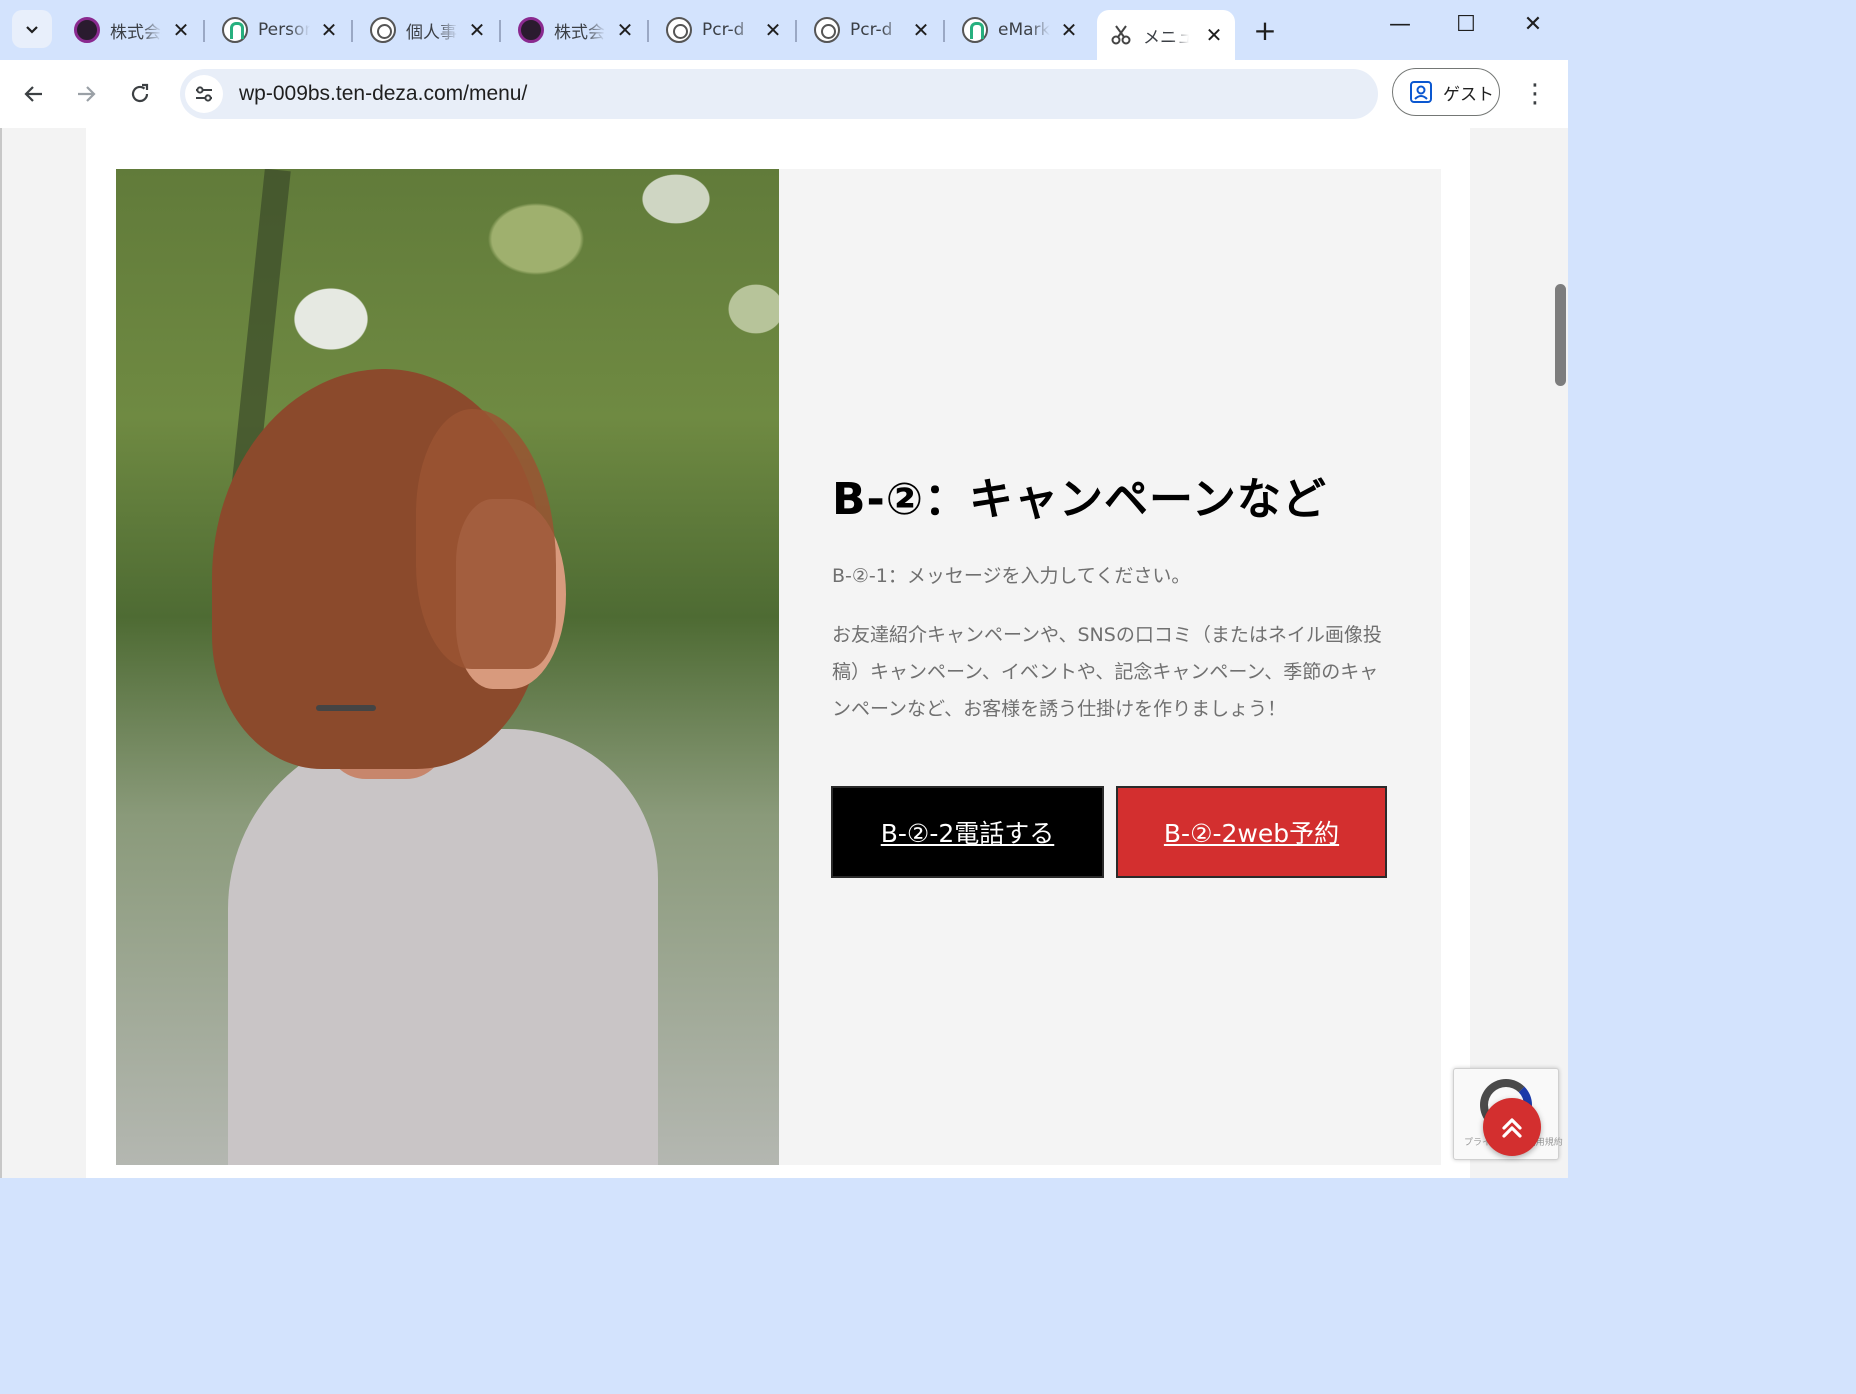 Image resolution: width=1856 pixels, height=1394 pixels. Describe the element at coordinates (204, 94) in the screenshot. I see `site-info-icon` at that location.